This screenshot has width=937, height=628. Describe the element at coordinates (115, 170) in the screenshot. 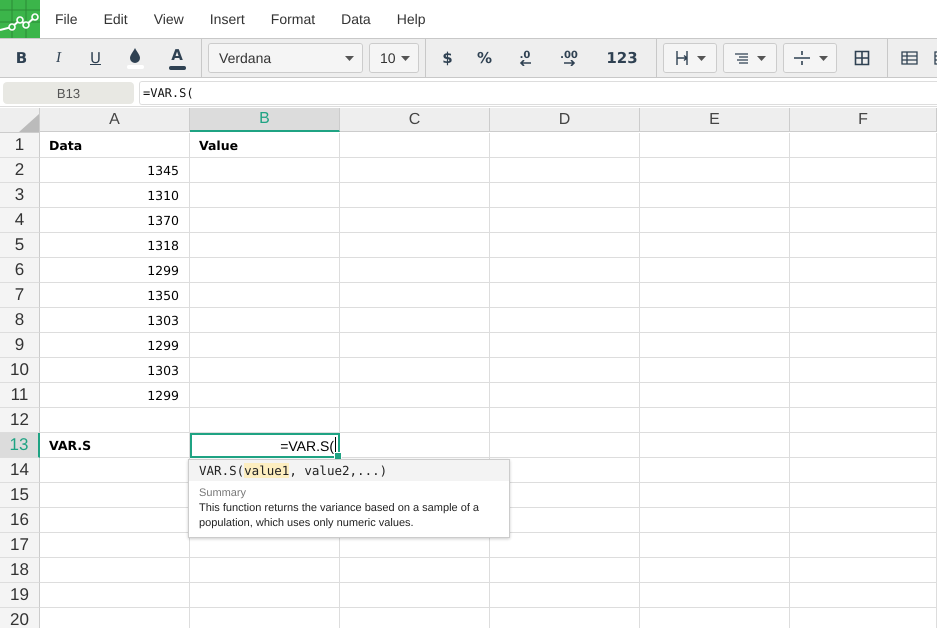

I see `table-cell: 1345` at that location.